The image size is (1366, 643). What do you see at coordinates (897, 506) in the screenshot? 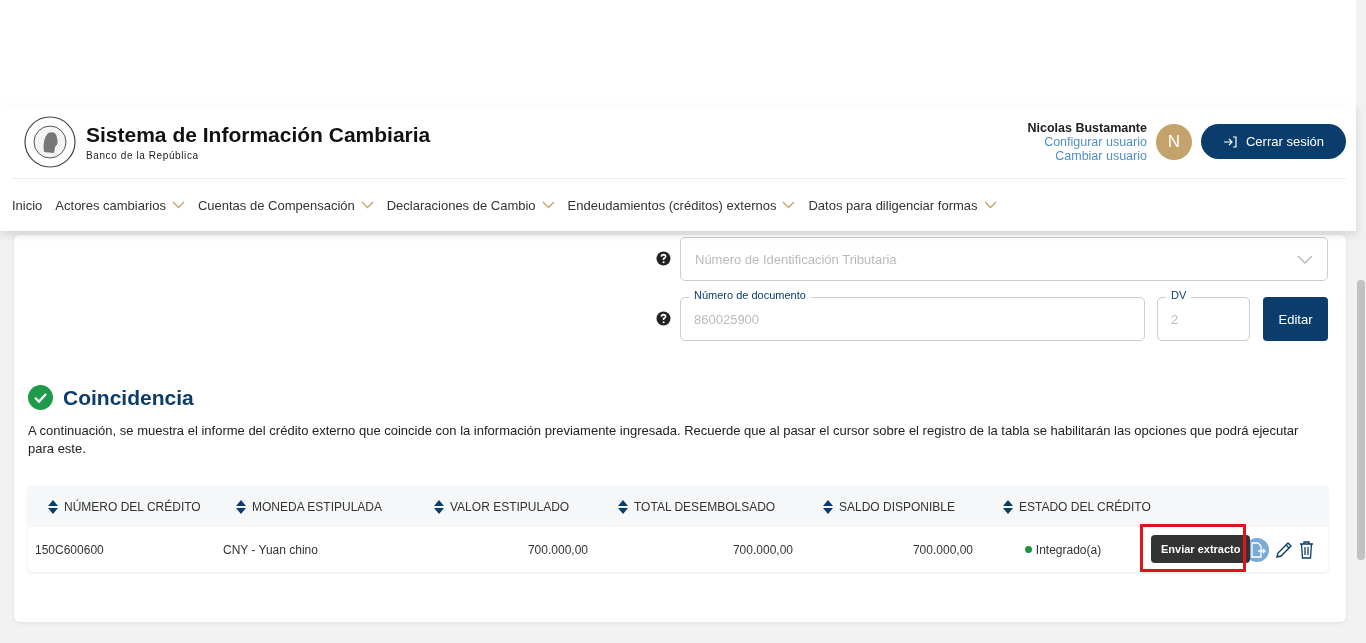
I see `column-header: SALDO DISPONIBLE` at bounding box center [897, 506].